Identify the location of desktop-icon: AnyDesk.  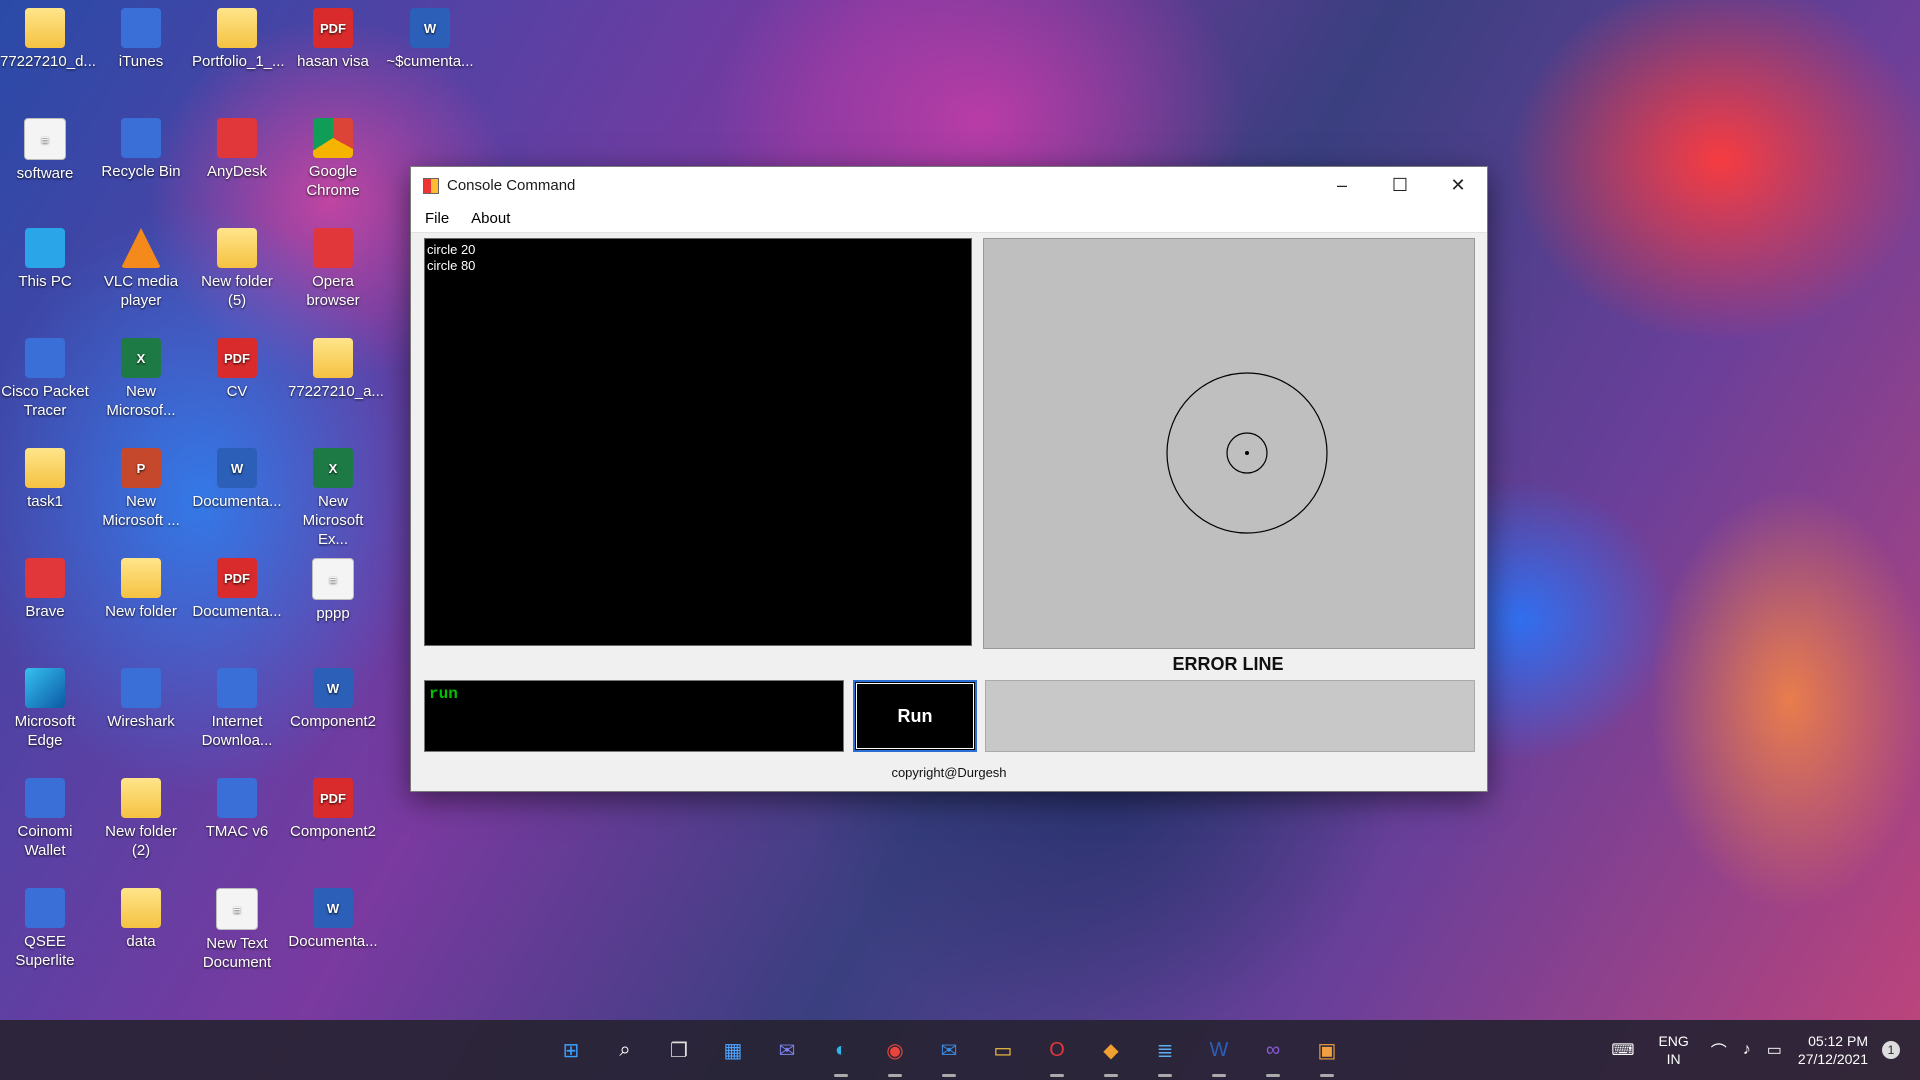
(237, 149).